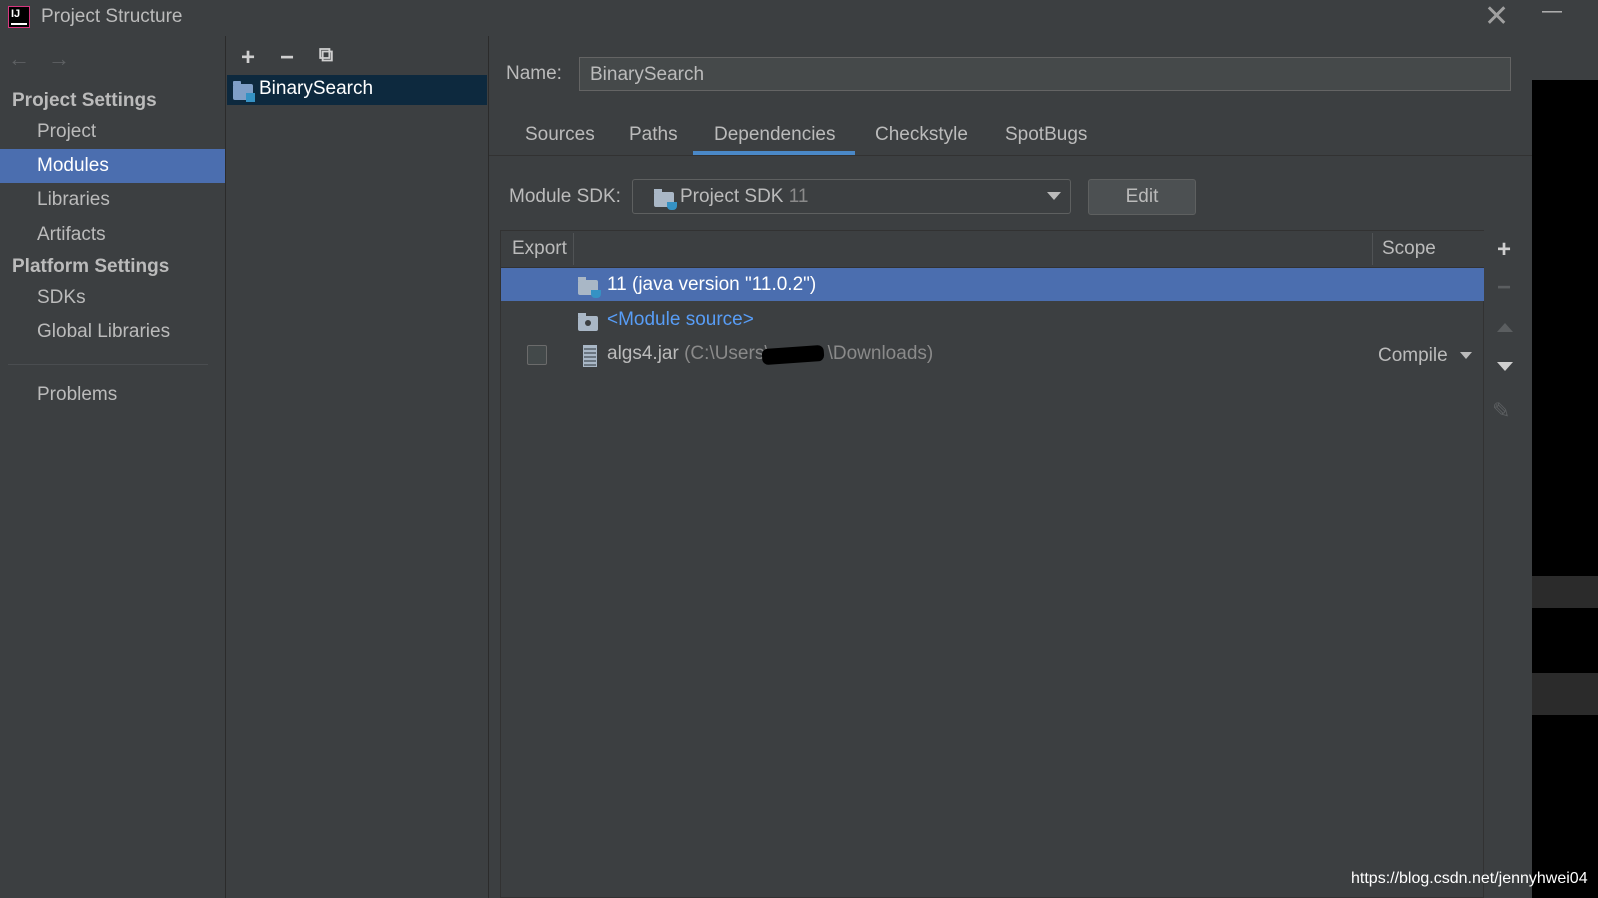 The height and width of the screenshot is (898, 1598). Describe the element at coordinates (19, 17) in the screenshot. I see `intellij-app-icon: IJ` at that location.